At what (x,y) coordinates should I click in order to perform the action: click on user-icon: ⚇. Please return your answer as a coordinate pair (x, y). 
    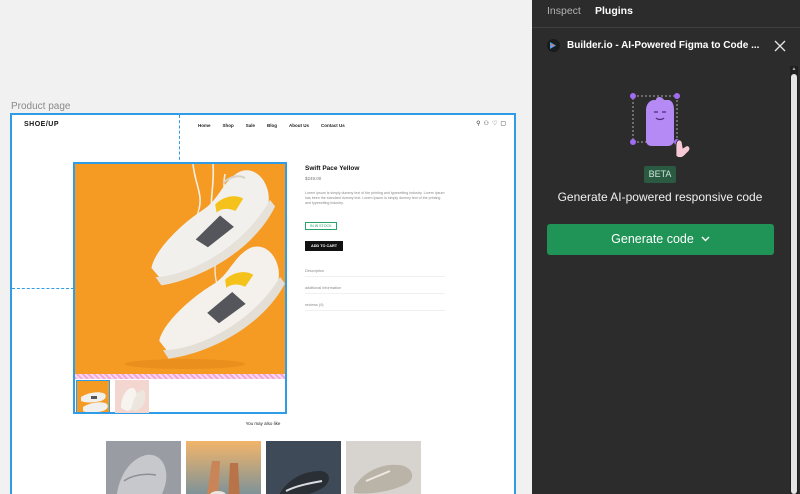
    Looking at the image, I should click on (486, 124).